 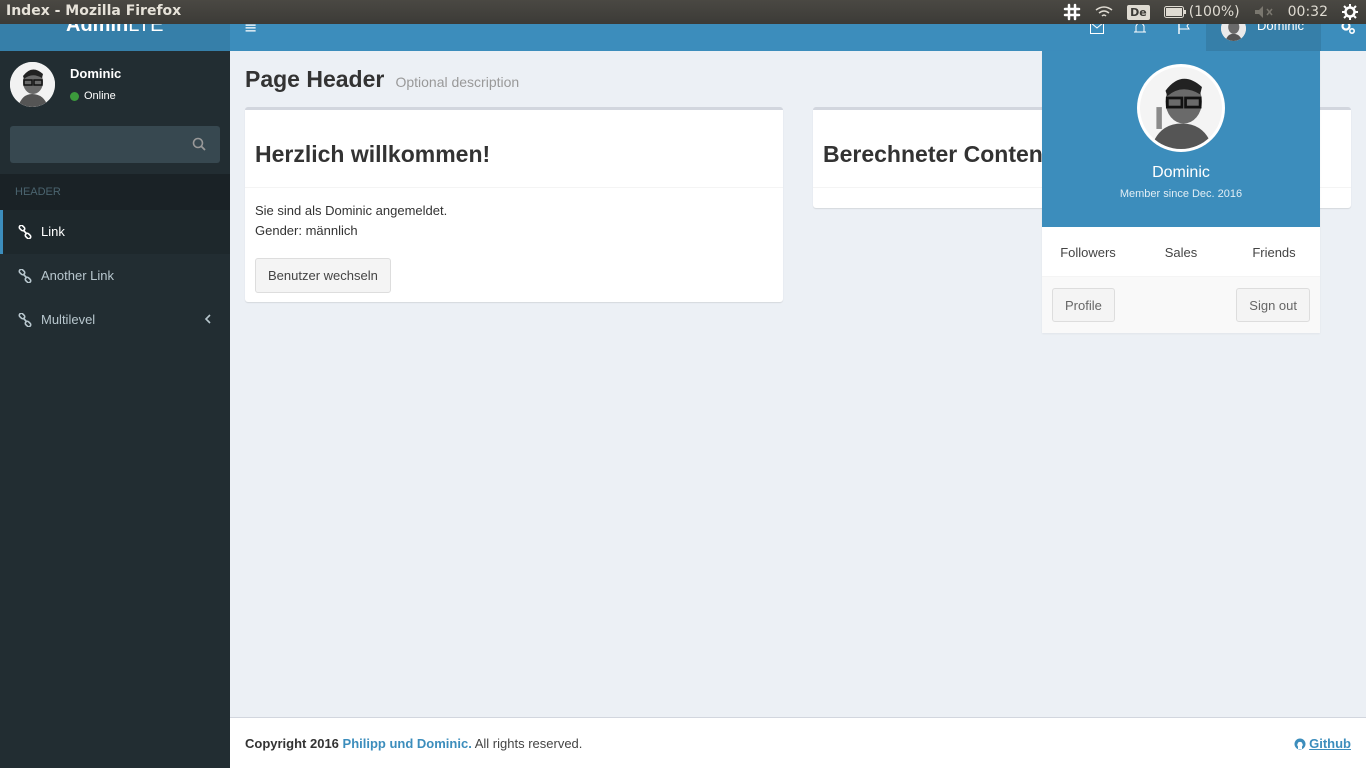 What do you see at coordinates (115, 320) in the screenshot?
I see `sidebar-item-multilevel: Multilevel` at bounding box center [115, 320].